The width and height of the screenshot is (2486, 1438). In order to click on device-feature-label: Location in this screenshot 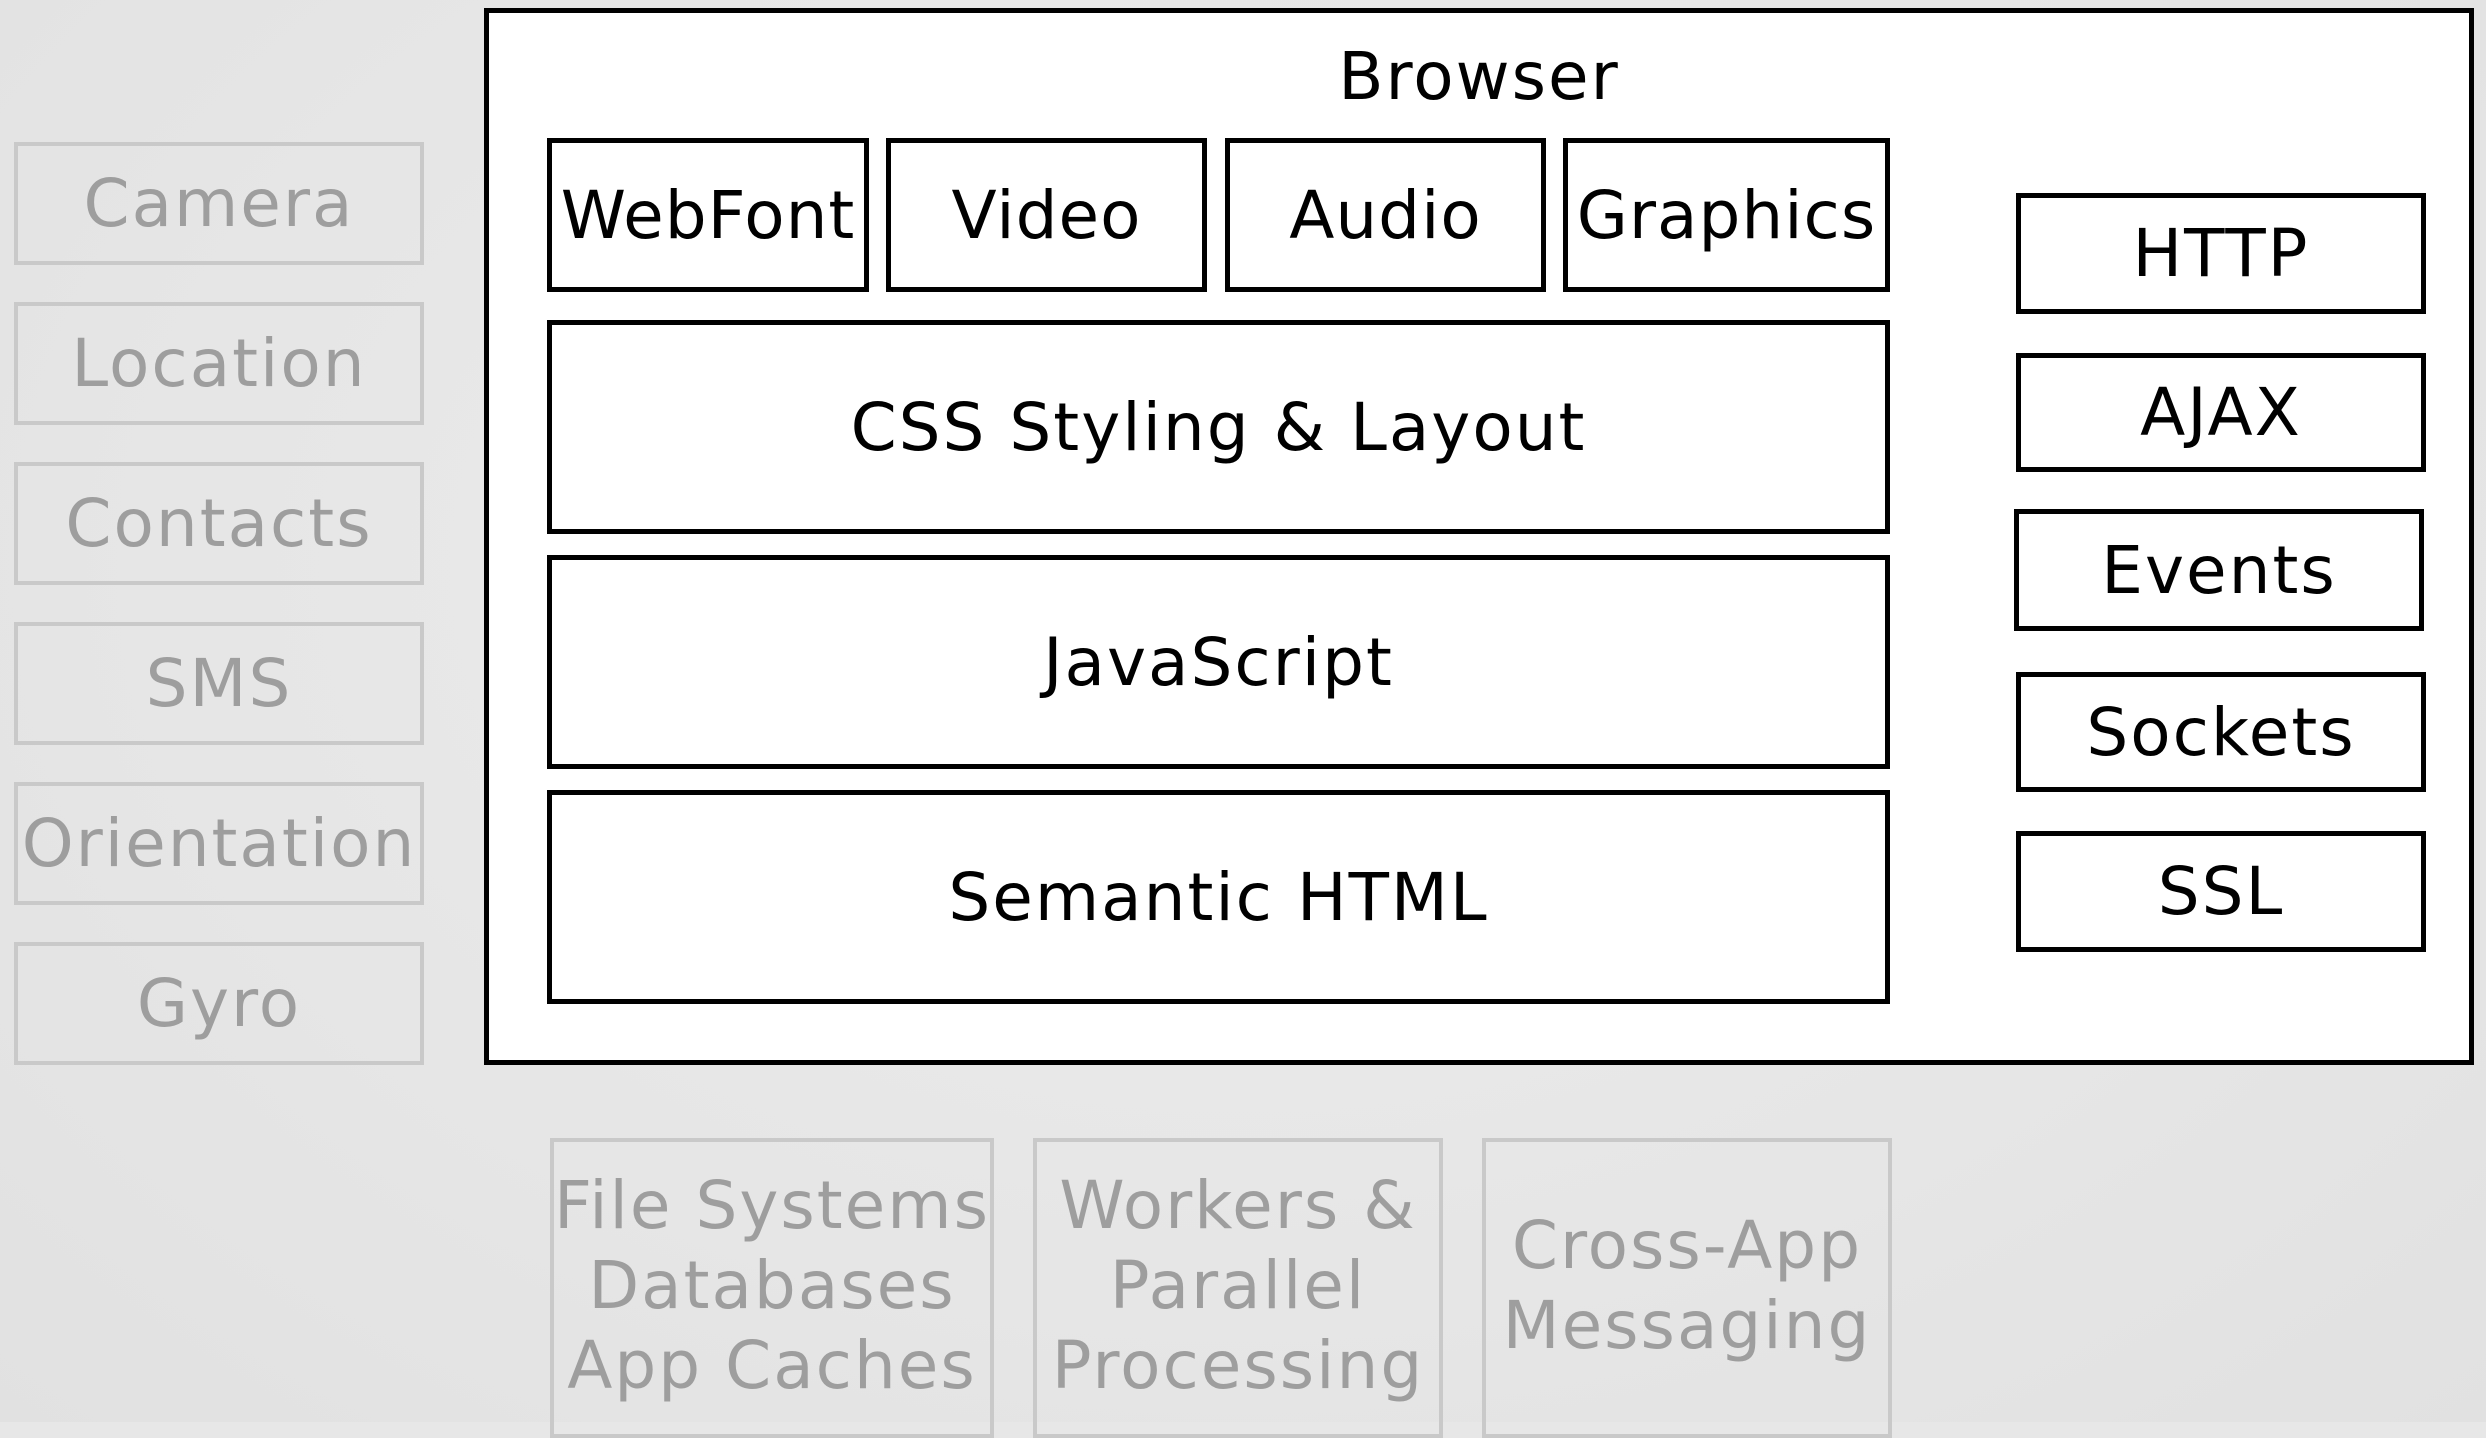, I will do `click(219, 363)`.